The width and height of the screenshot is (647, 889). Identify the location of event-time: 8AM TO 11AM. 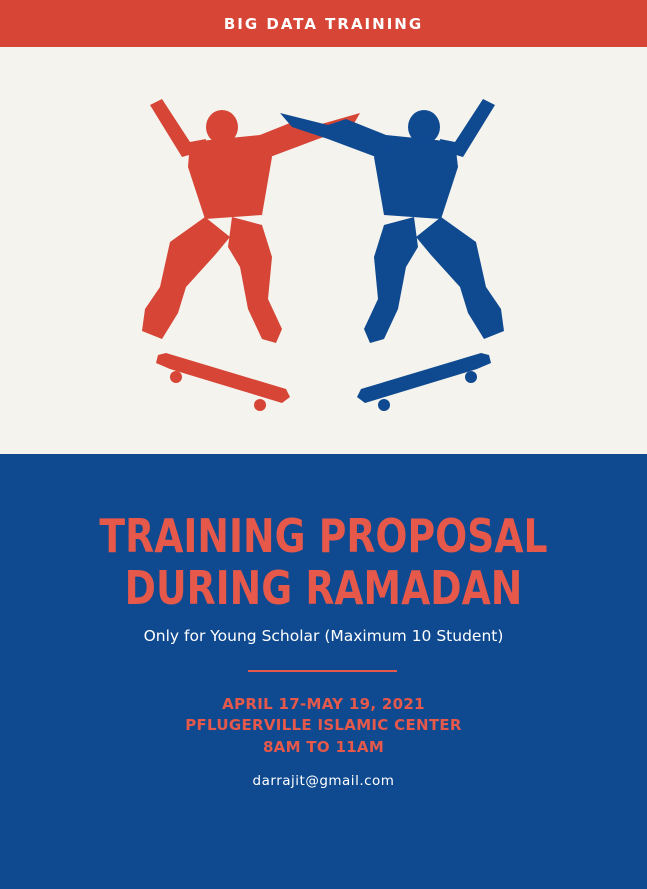
(323, 747).